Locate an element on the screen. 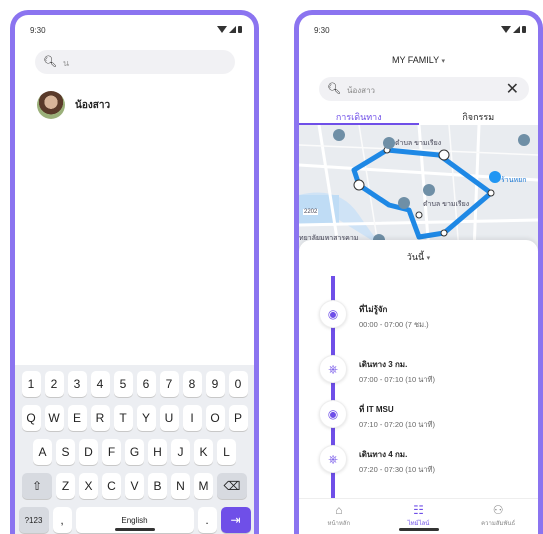 This screenshot has width=543, height=534. key-i: I is located at coordinates (192, 418).